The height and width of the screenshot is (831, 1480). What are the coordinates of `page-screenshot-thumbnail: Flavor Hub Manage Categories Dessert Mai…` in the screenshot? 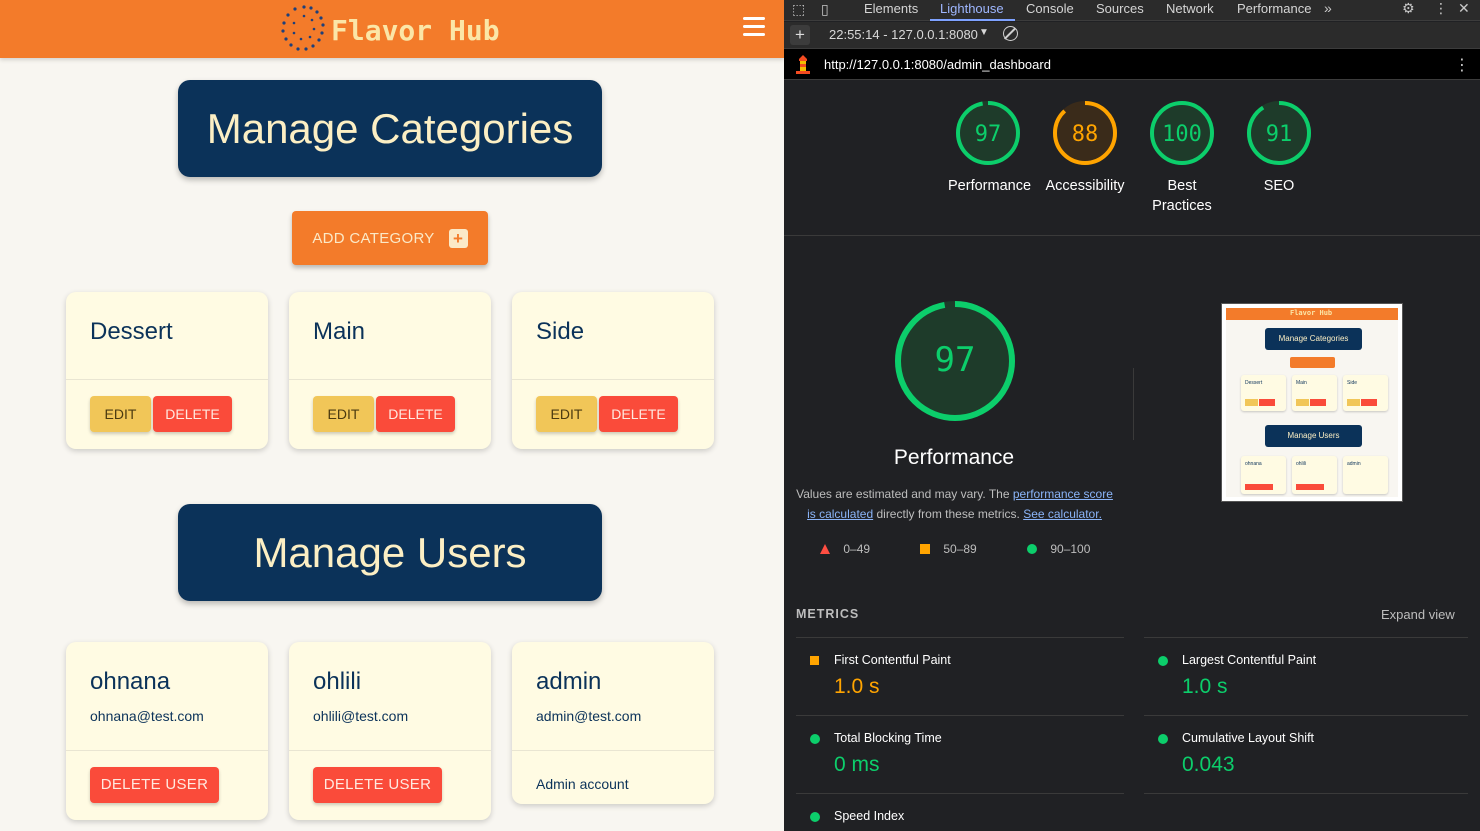 It's located at (1312, 402).